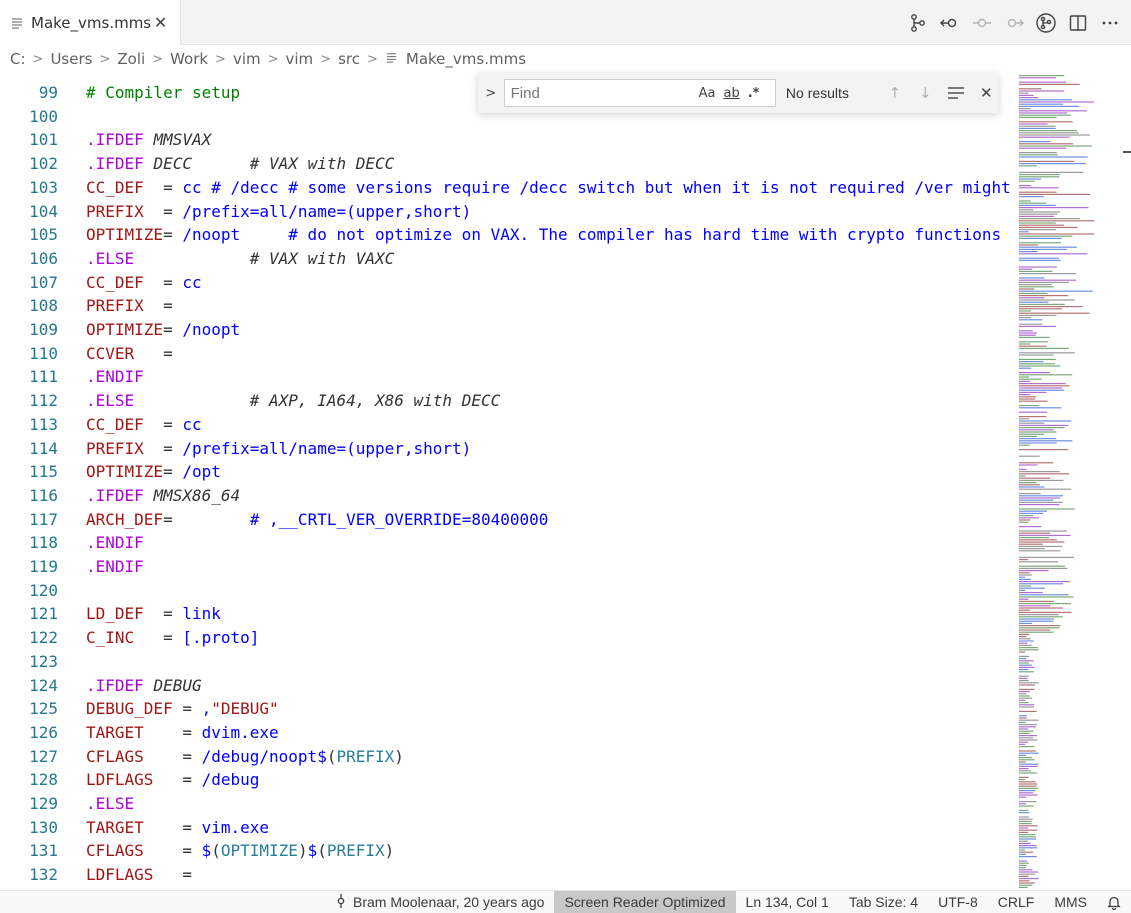 This screenshot has width=1131, height=913. Describe the element at coordinates (189, 59) in the screenshot. I see `breadcrumb-item: Work` at that location.